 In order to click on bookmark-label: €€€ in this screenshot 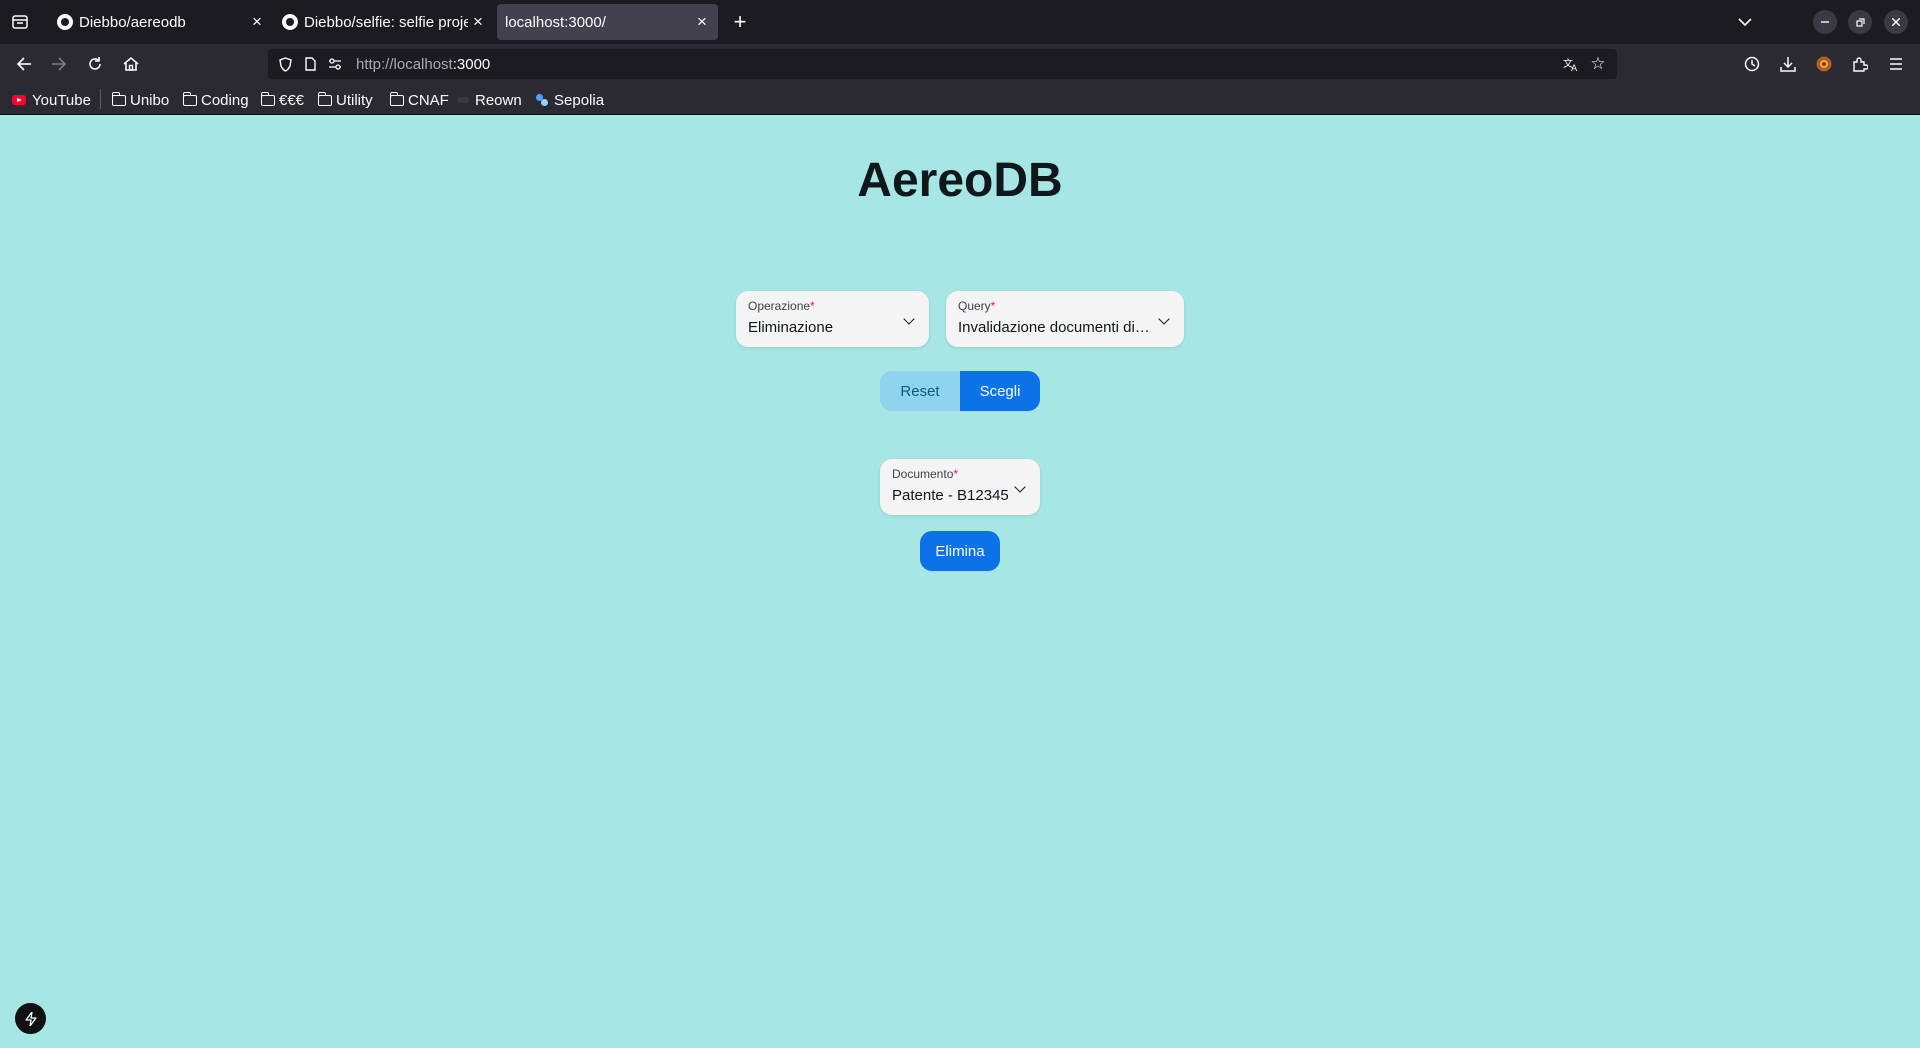, I will do `click(292, 100)`.